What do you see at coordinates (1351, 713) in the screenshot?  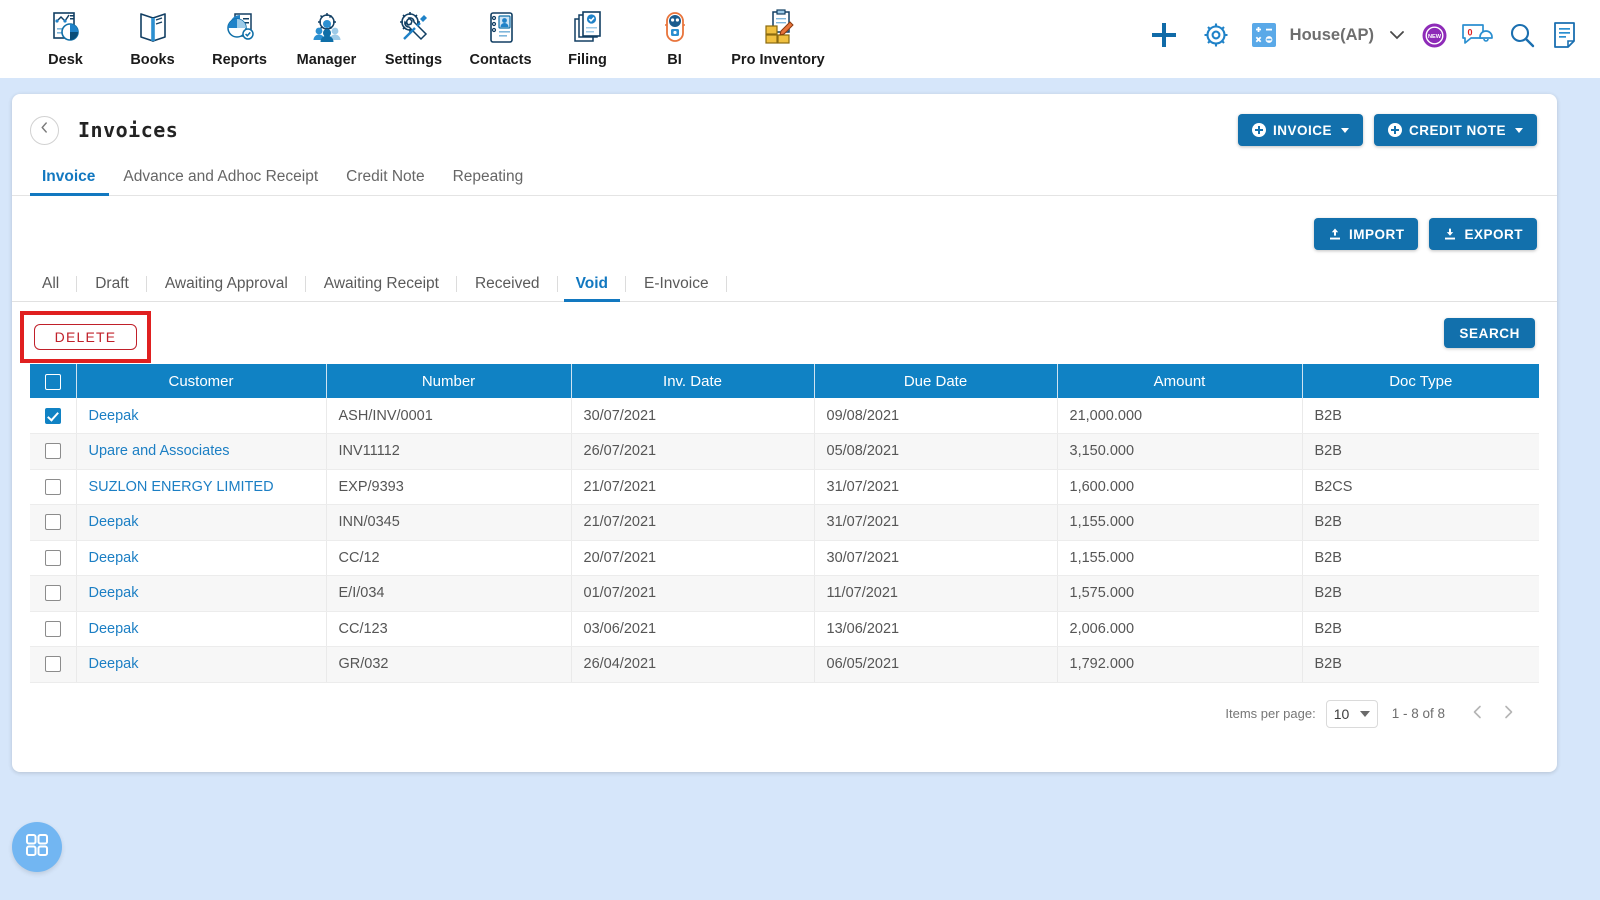 I see `items-per-page-select: 10` at bounding box center [1351, 713].